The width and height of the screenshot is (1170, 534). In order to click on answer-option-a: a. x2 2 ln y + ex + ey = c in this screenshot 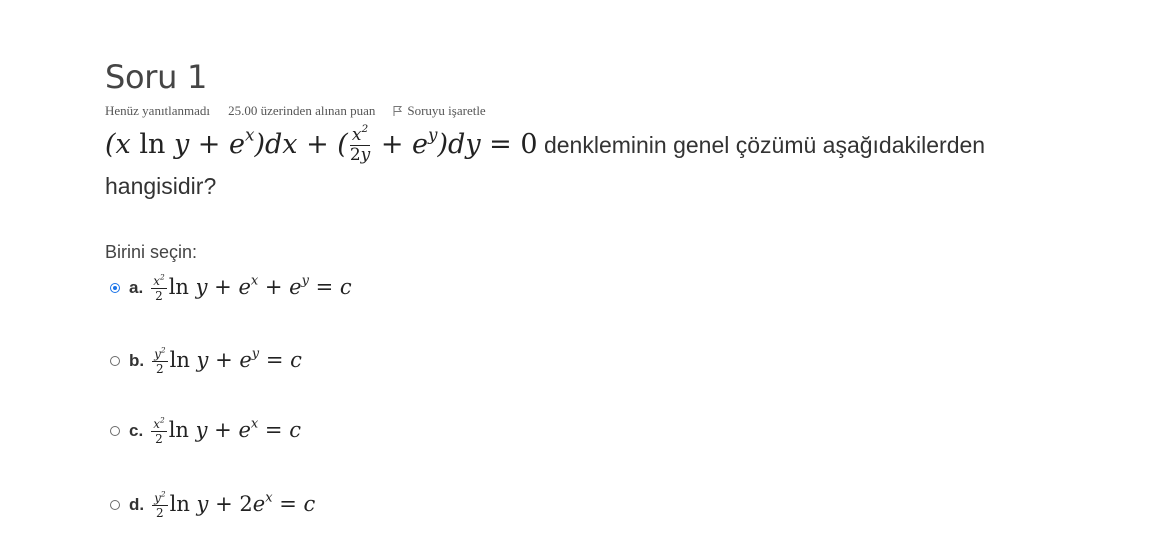, I will do `click(231, 288)`.